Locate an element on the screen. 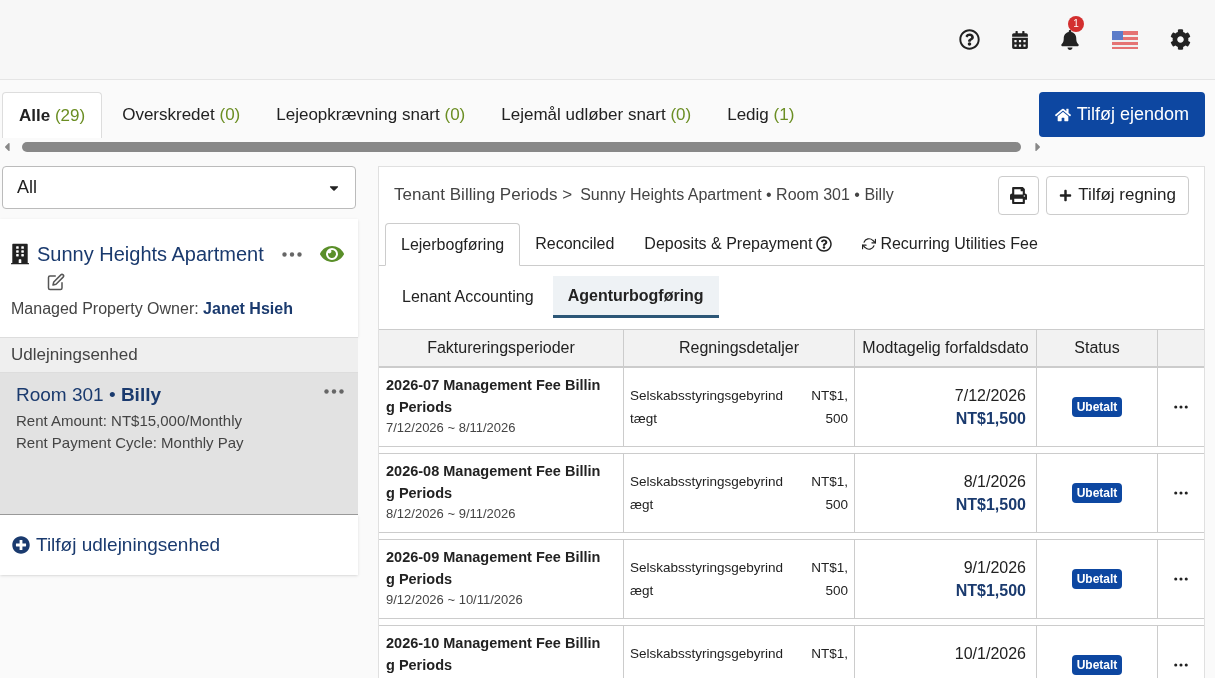  section-tab: Recurring Utilities Fee is located at coordinates (950, 243).